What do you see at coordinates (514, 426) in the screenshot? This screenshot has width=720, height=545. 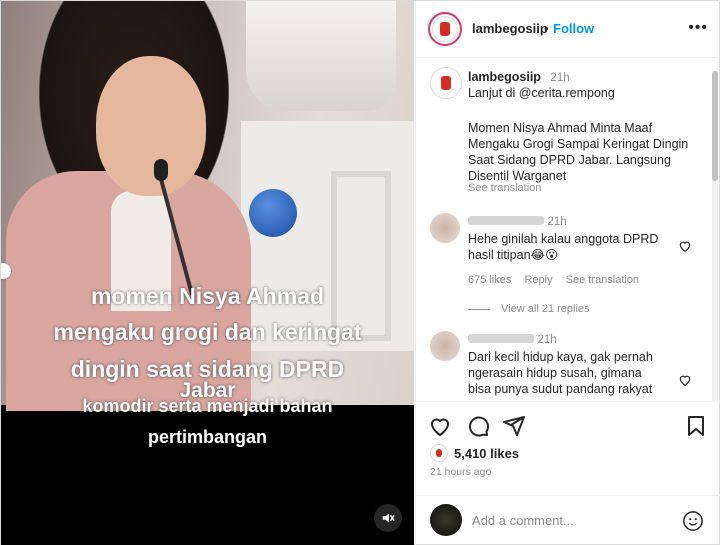 I see `share-icon` at bounding box center [514, 426].